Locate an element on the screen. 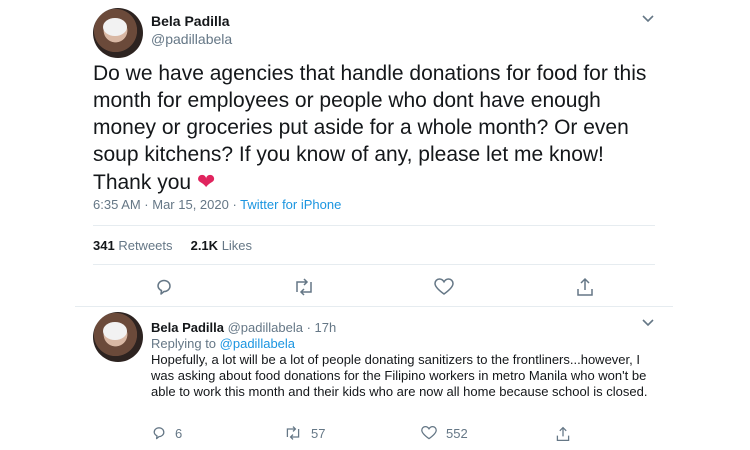 This screenshot has width=750, height=450. replying-prefix: Replying to is located at coordinates (185, 343).